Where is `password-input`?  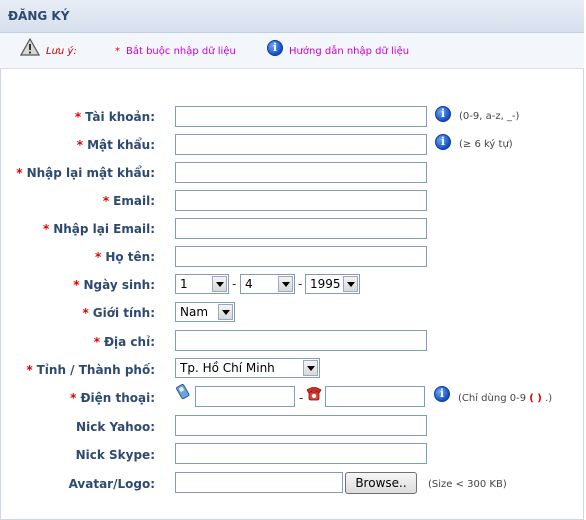 password-input is located at coordinates (301, 144).